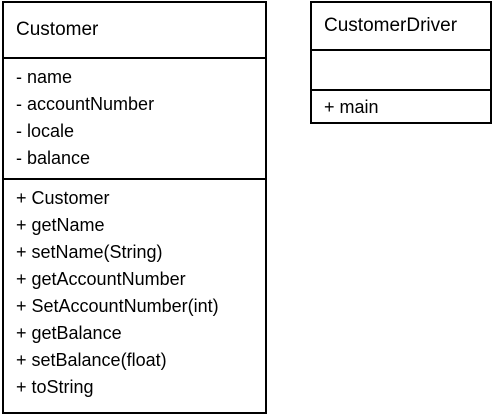  Describe the element at coordinates (57, 29) in the screenshot. I see `class-name: Customer` at that location.